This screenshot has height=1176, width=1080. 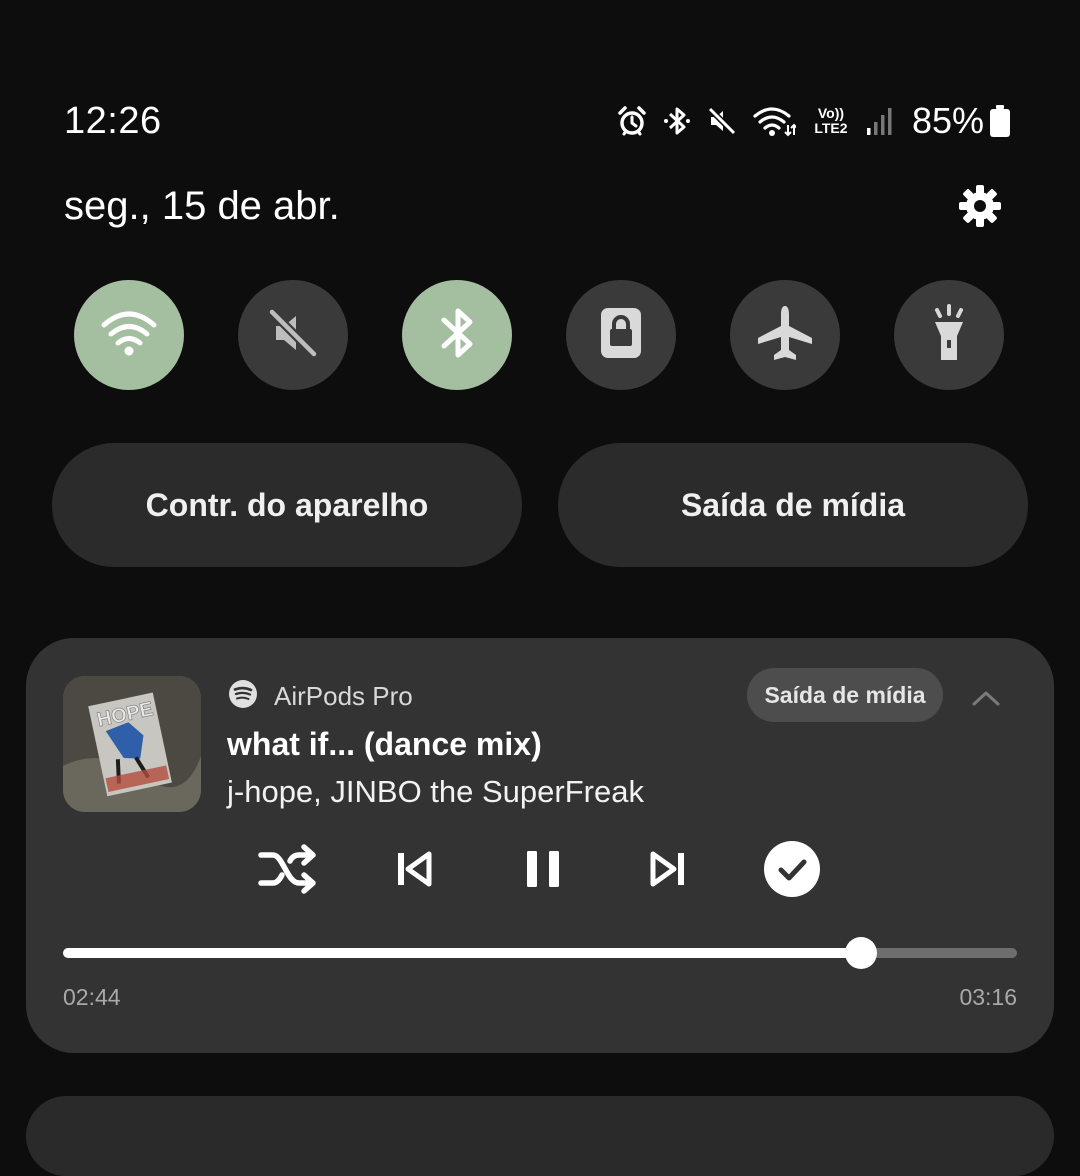 I want to click on progress-thumb, so click(x=861, y=953).